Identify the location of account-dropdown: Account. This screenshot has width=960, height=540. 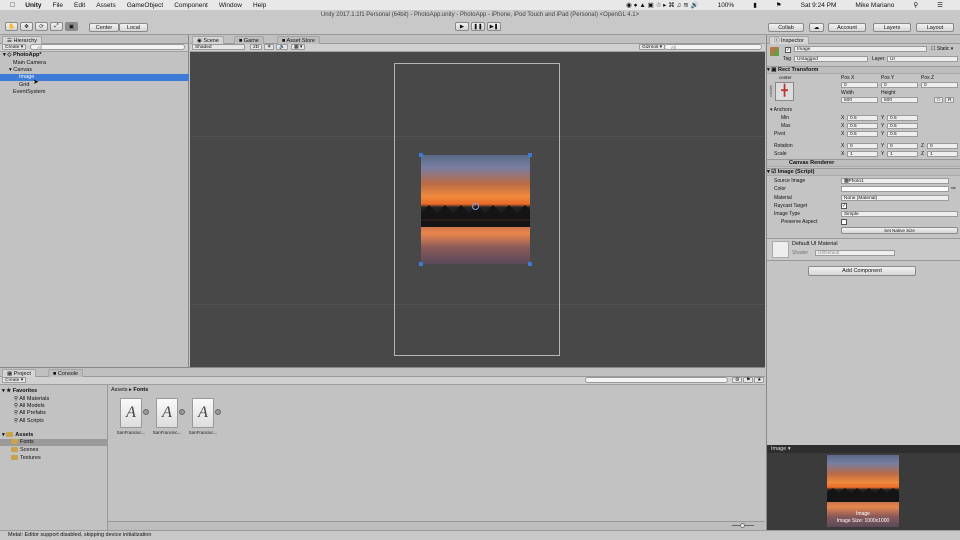
(847, 27).